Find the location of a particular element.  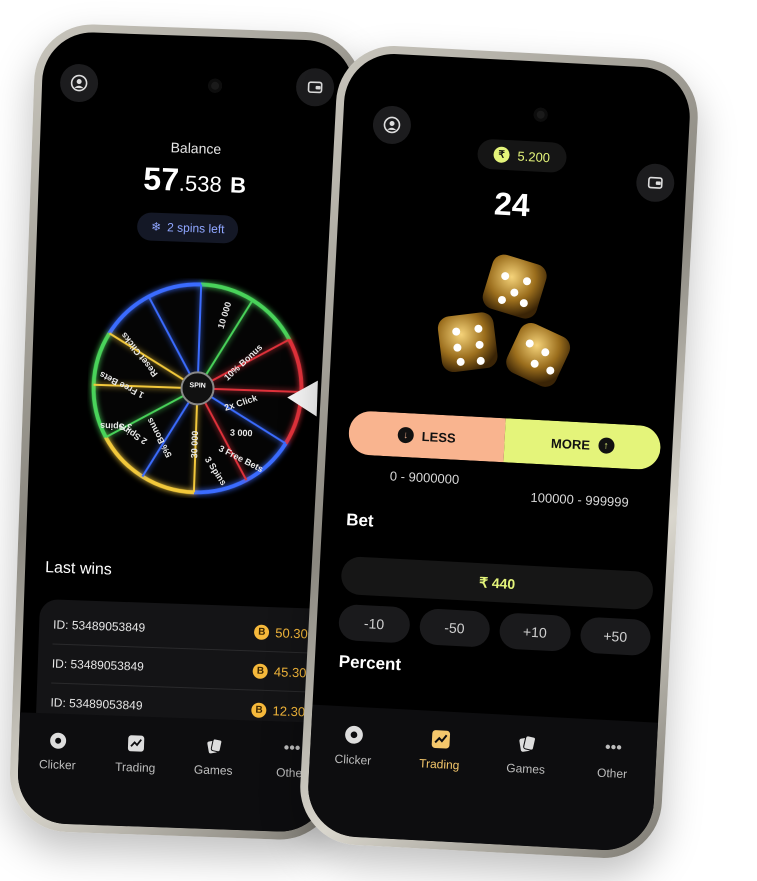

dice-illustration is located at coordinates (508, 325).